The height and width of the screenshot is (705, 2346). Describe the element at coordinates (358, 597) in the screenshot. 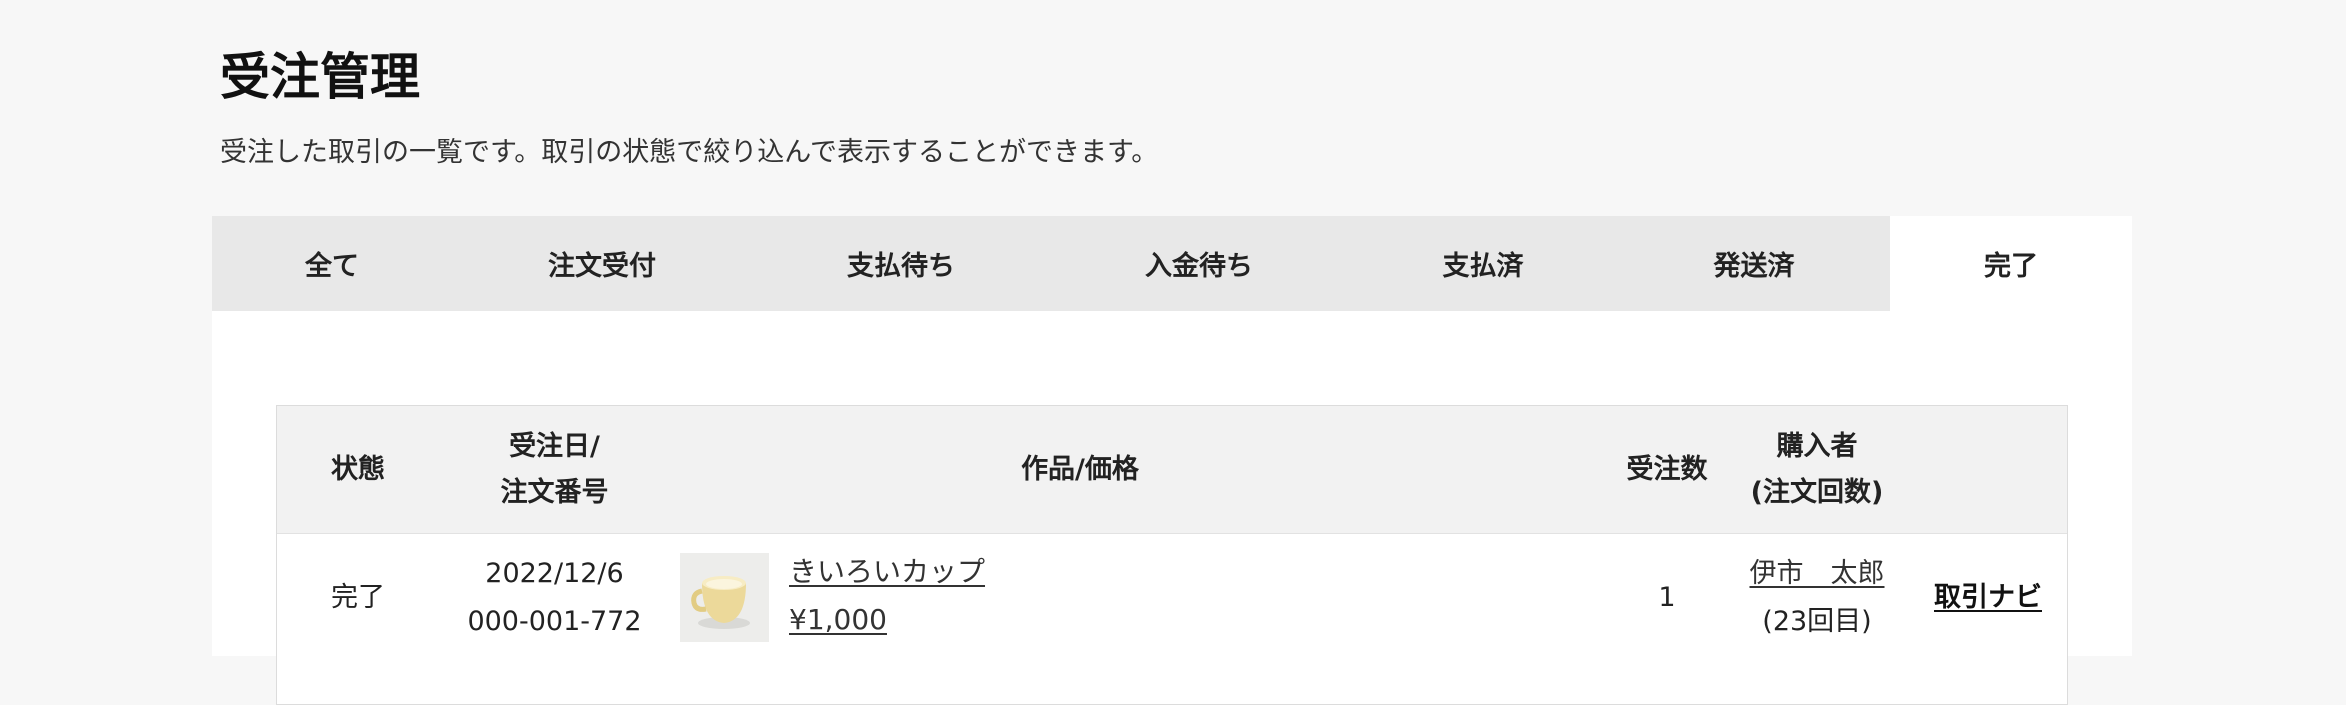

I see `row-status: 完了` at that location.